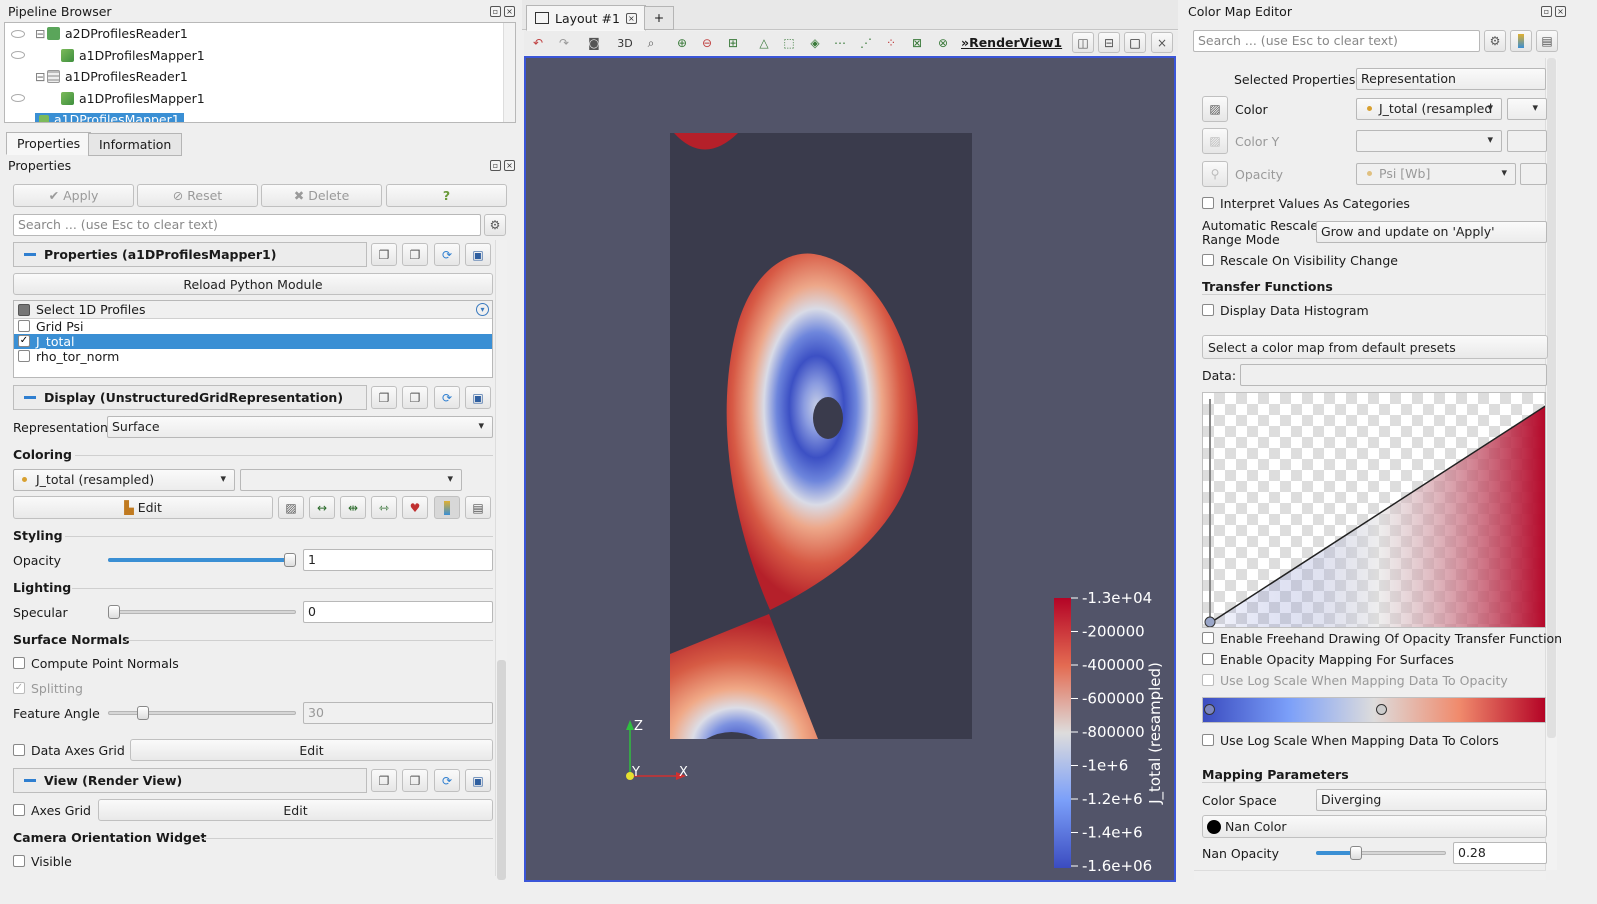 The height and width of the screenshot is (904, 1597). What do you see at coordinates (1374, 710) in the screenshot?
I see `color-transfer-editor` at bounding box center [1374, 710].